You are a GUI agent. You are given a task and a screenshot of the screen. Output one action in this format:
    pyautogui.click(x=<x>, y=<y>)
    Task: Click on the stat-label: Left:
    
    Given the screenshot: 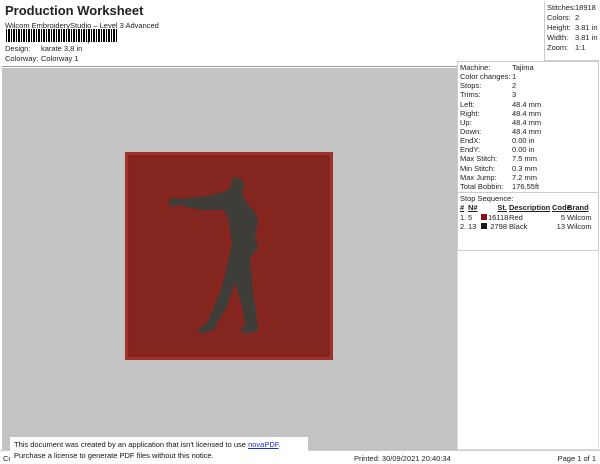 What is the action you would take?
    pyautogui.click(x=467, y=104)
    